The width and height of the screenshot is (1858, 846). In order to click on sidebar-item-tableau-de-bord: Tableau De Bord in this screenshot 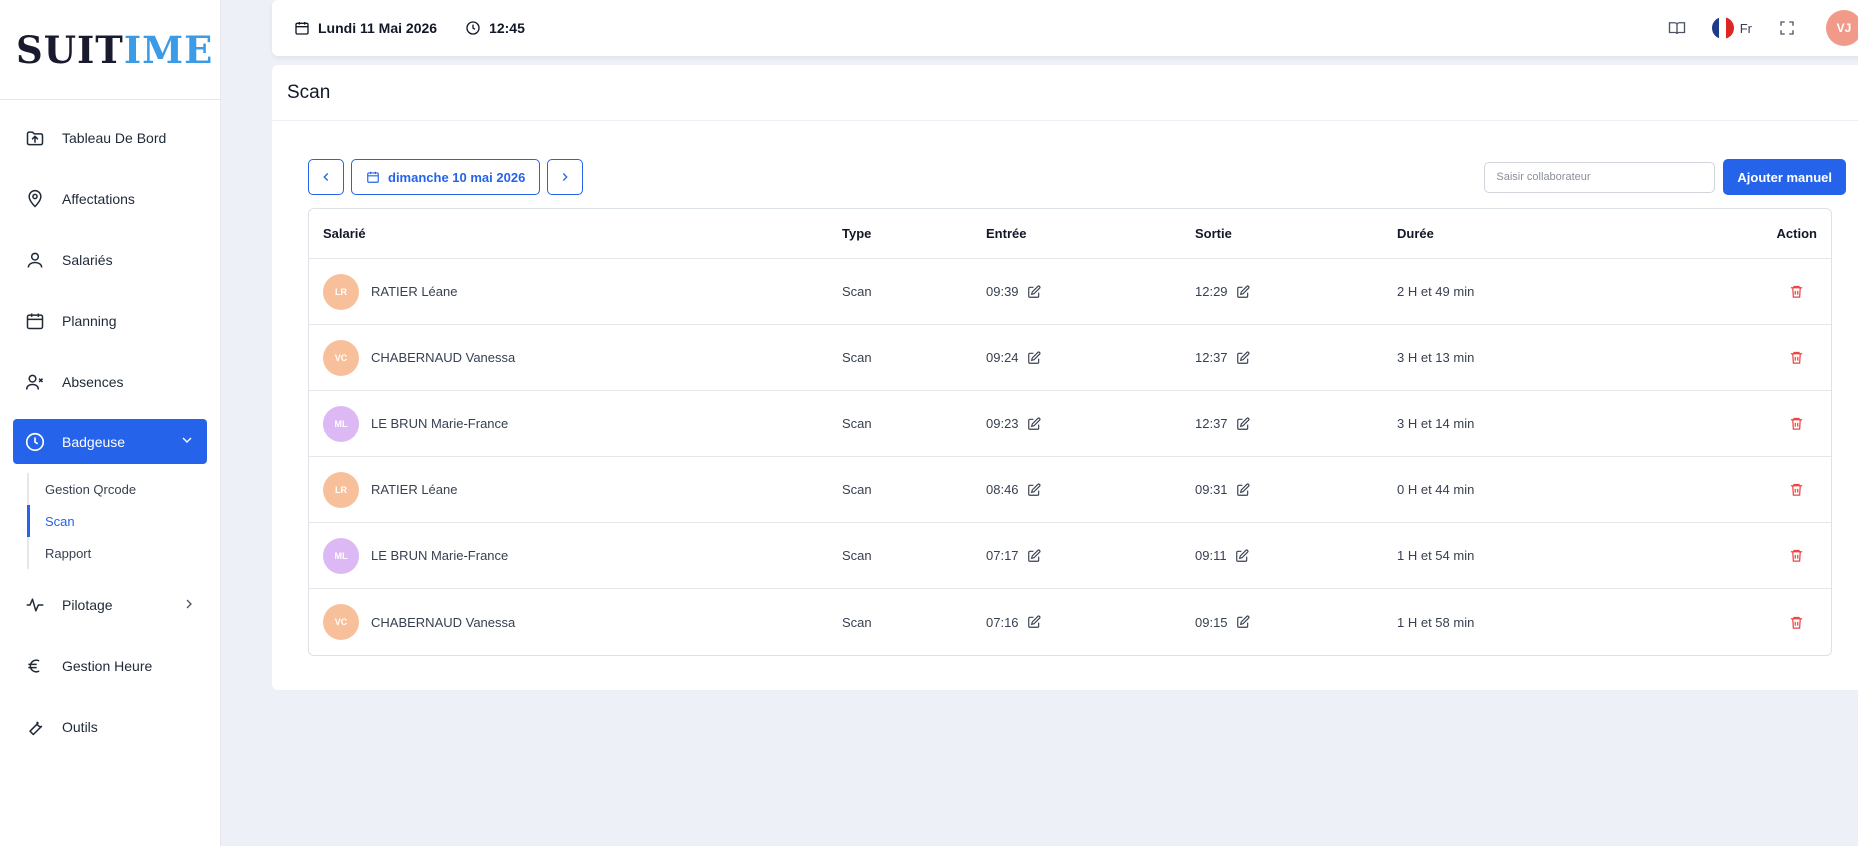, I will do `click(110, 138)`.